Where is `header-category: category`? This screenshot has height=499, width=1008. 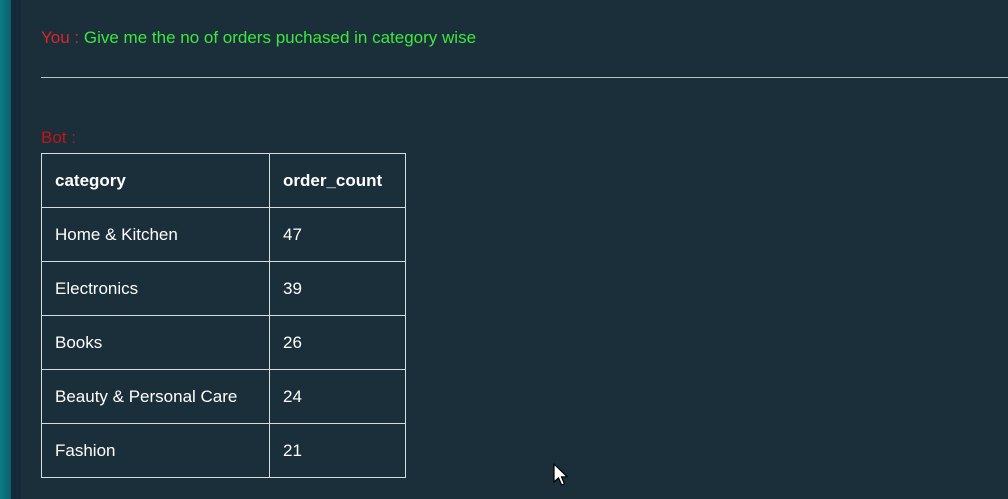
header-category: category is located at coordinates (155, 180).